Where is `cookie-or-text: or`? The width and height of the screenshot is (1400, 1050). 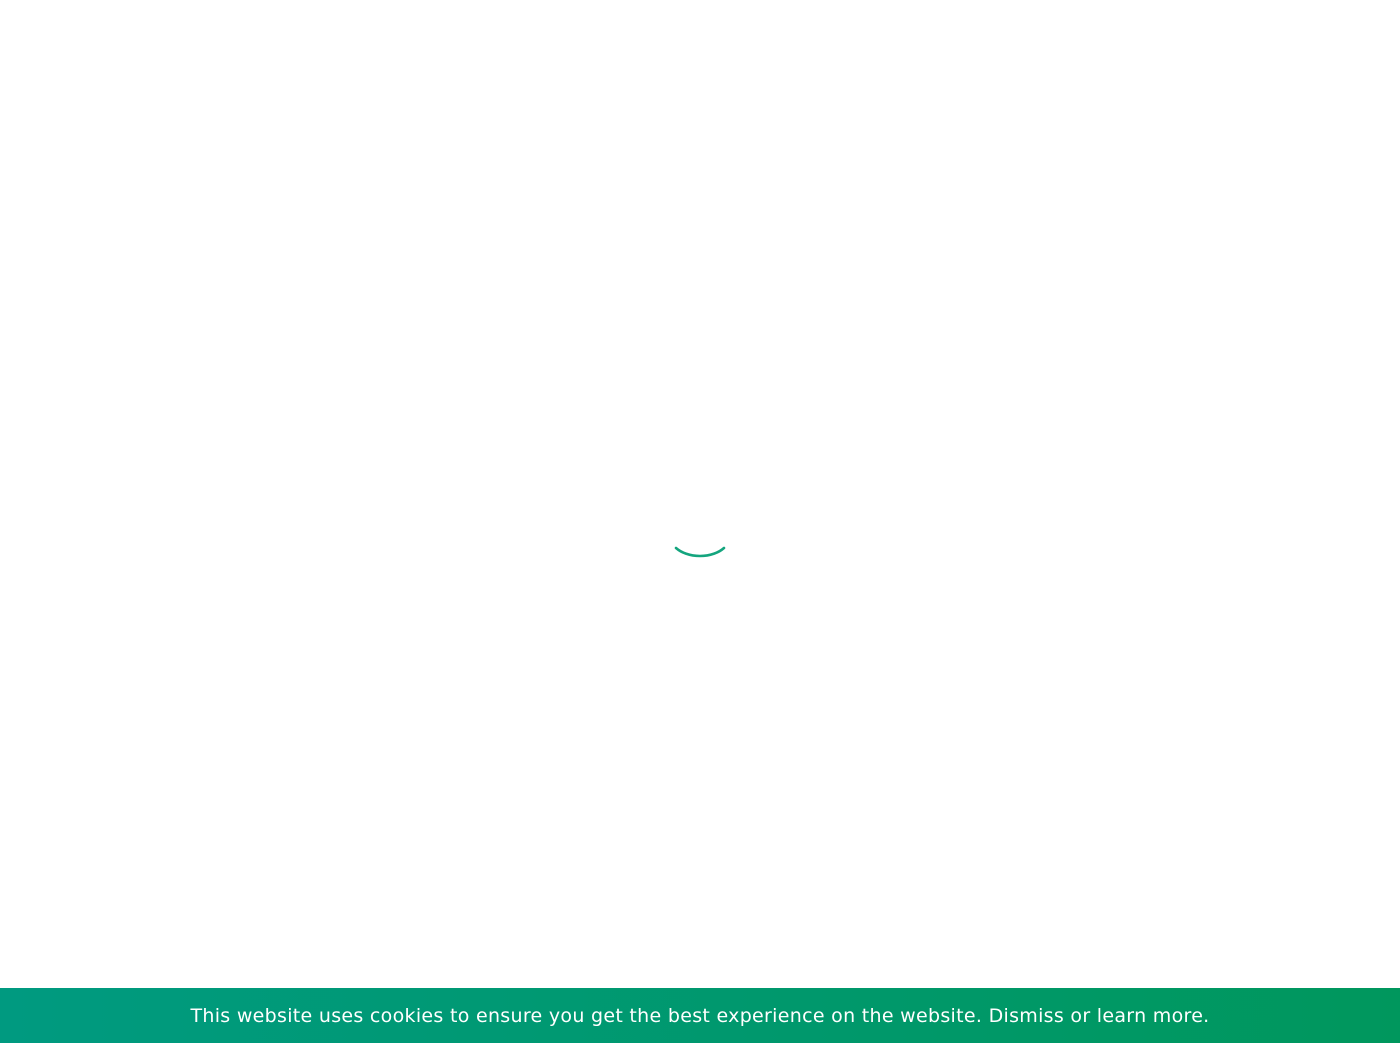 cookie-or-text: or is located at coordinates (1080, 1015).